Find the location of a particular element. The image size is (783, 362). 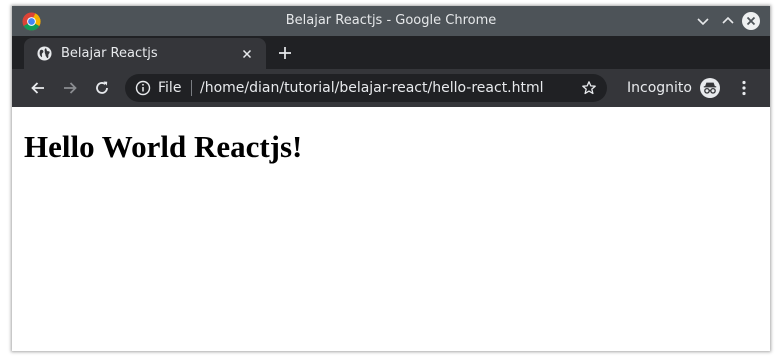

bookmark-star-icon is located at coordinates (589, 88).